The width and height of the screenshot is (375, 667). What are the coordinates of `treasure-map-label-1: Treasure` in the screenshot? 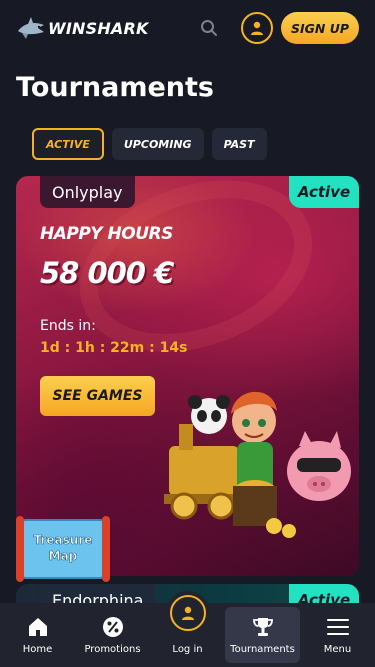 It's located at (63, 540).